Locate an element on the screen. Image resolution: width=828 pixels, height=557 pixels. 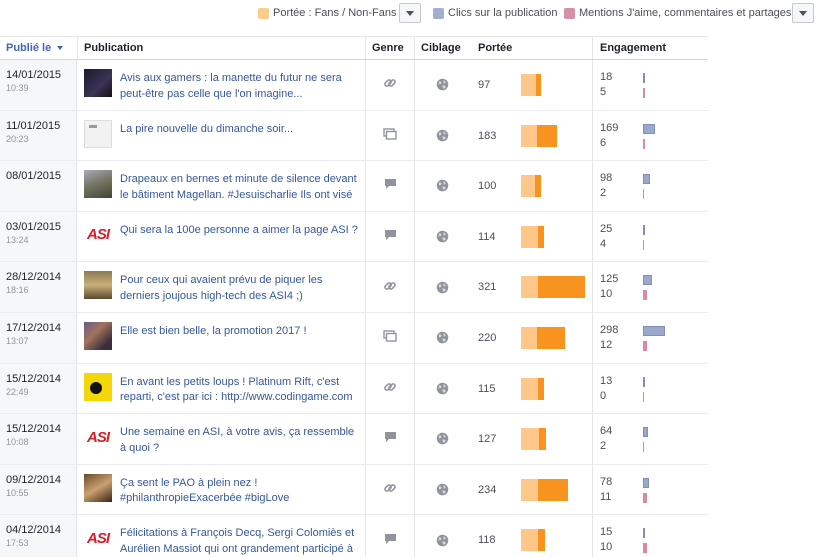
post-time: 10:55 is located at coordinates (17, 492).